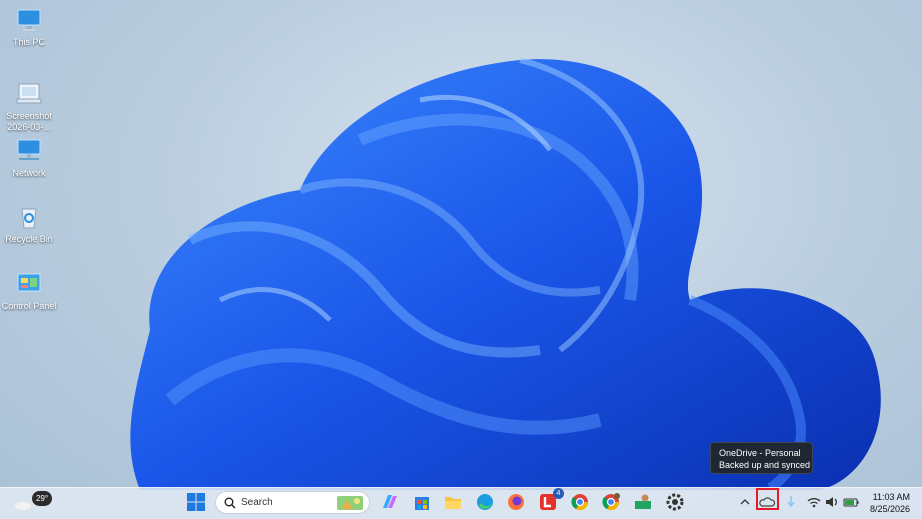 The width and height of the screenshot is (922, 519). I want to click on desktop-icon-network: Network, so click(29, 158).